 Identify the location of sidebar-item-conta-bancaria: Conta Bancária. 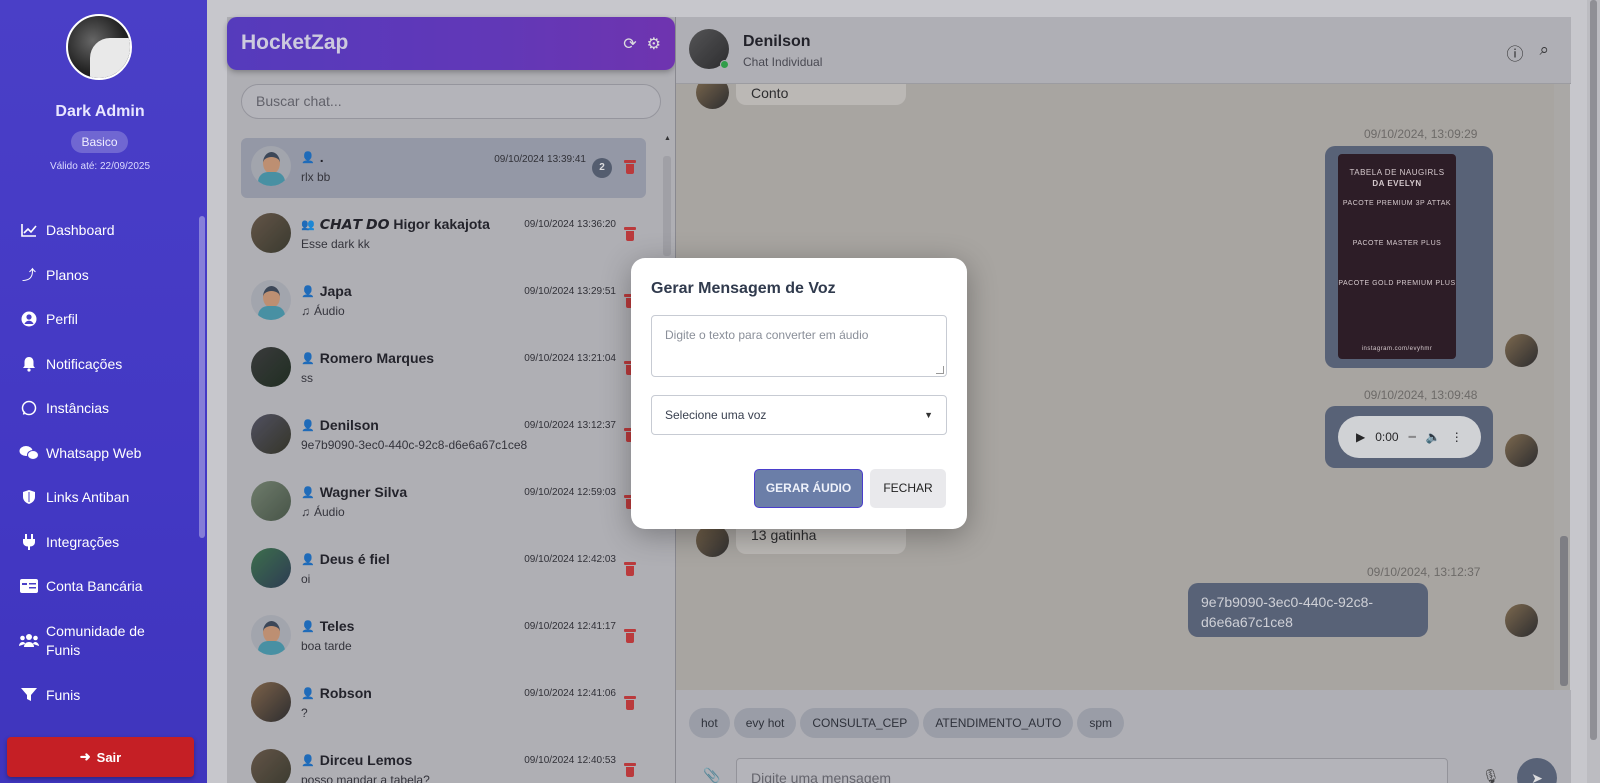
(100, 590).